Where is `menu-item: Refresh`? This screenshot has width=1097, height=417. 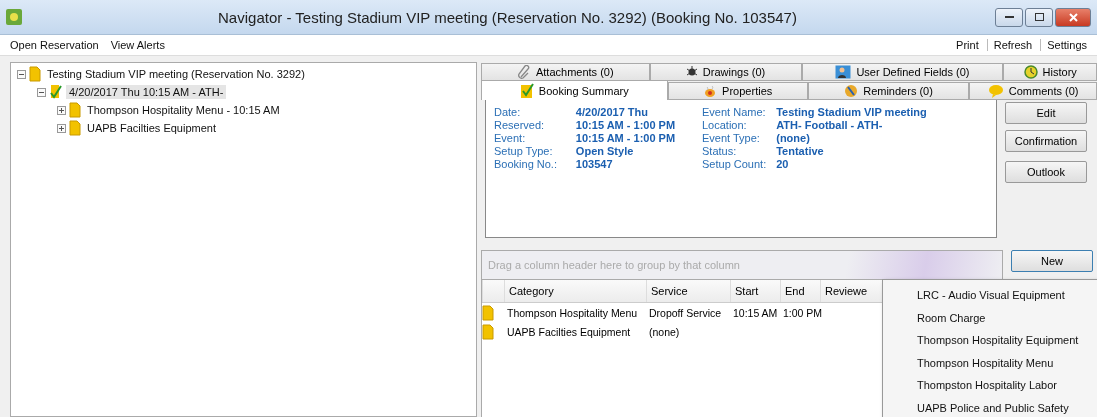
menu-item: Refresh is located at coordinates (1009, 45).